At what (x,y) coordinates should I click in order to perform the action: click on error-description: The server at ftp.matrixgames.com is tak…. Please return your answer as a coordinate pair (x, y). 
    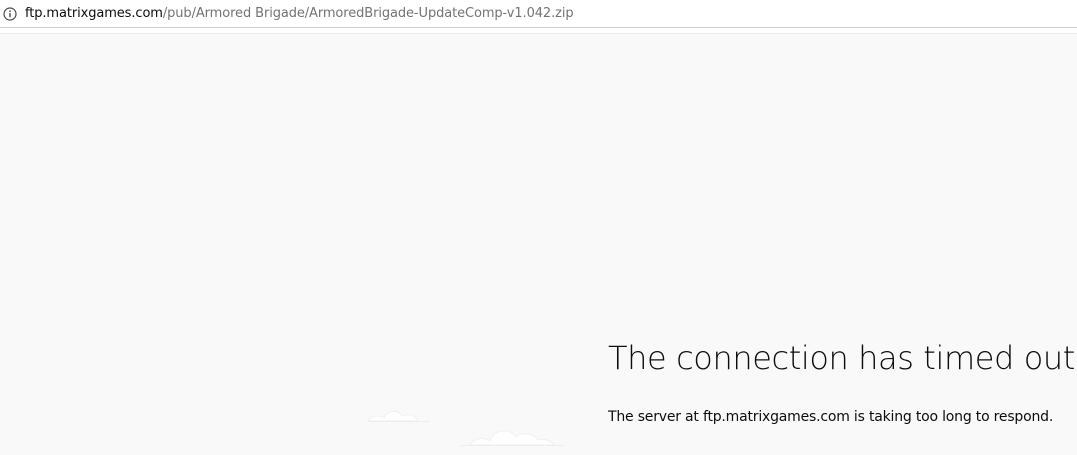
    Looking at the image, I should click on (831, 417).